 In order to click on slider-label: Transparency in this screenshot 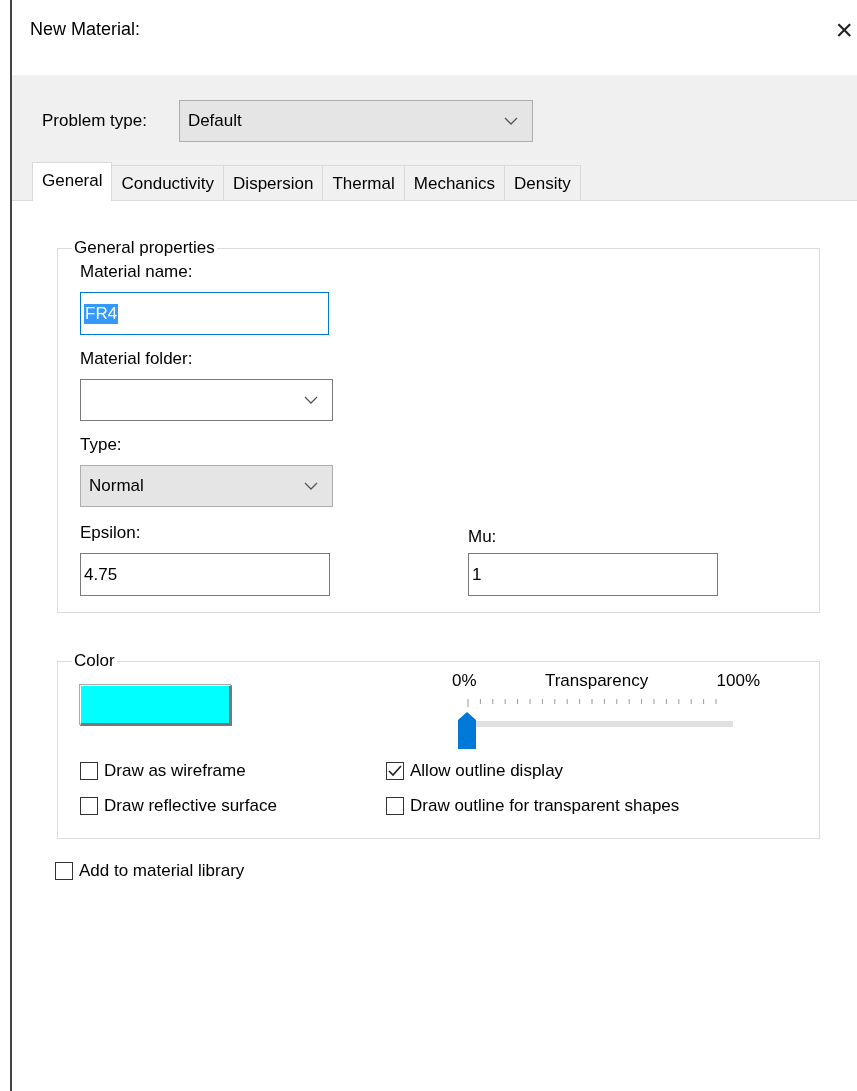, I will do `click(596, 681)`.